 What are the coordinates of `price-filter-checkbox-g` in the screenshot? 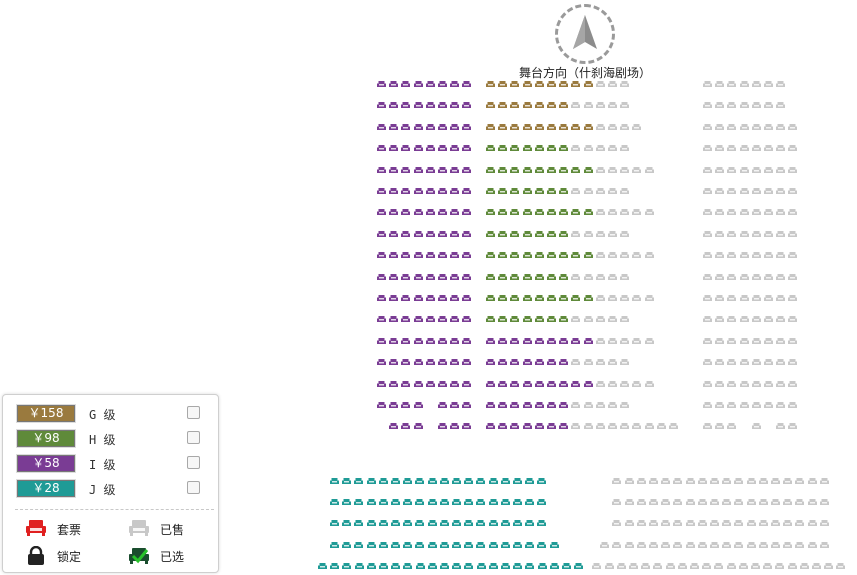 It's located at (193, 412).